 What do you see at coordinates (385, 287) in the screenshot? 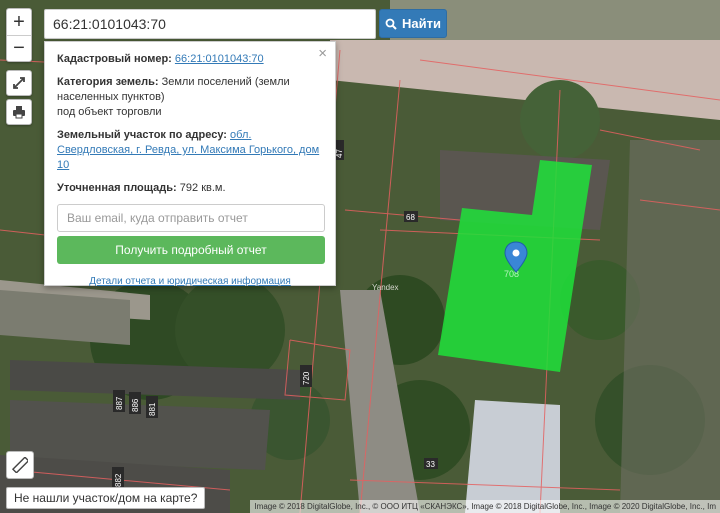
I see `yandex-watermark: Yandex` at bounding box center [385, 287].